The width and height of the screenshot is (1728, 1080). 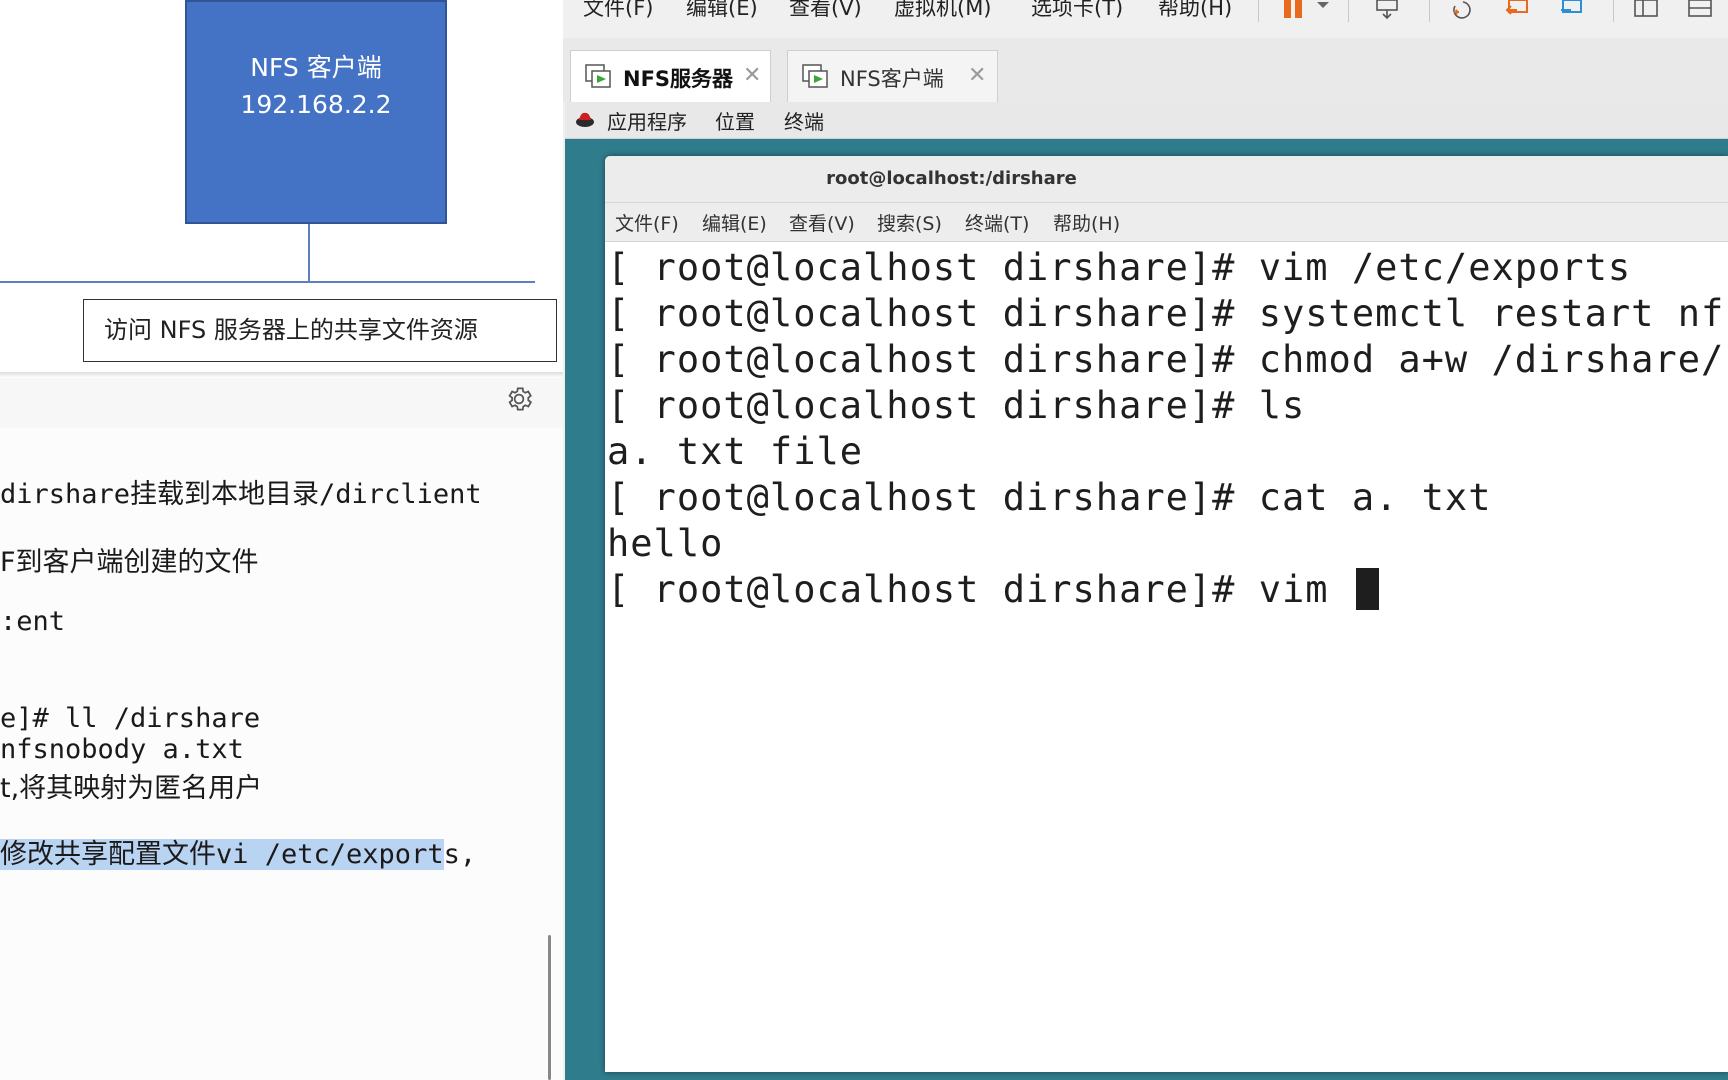 What do you see at coordinates (892, 79) in the screenshot?
I see `tab-label: NFS客户端` at bounding box center [892, 79].